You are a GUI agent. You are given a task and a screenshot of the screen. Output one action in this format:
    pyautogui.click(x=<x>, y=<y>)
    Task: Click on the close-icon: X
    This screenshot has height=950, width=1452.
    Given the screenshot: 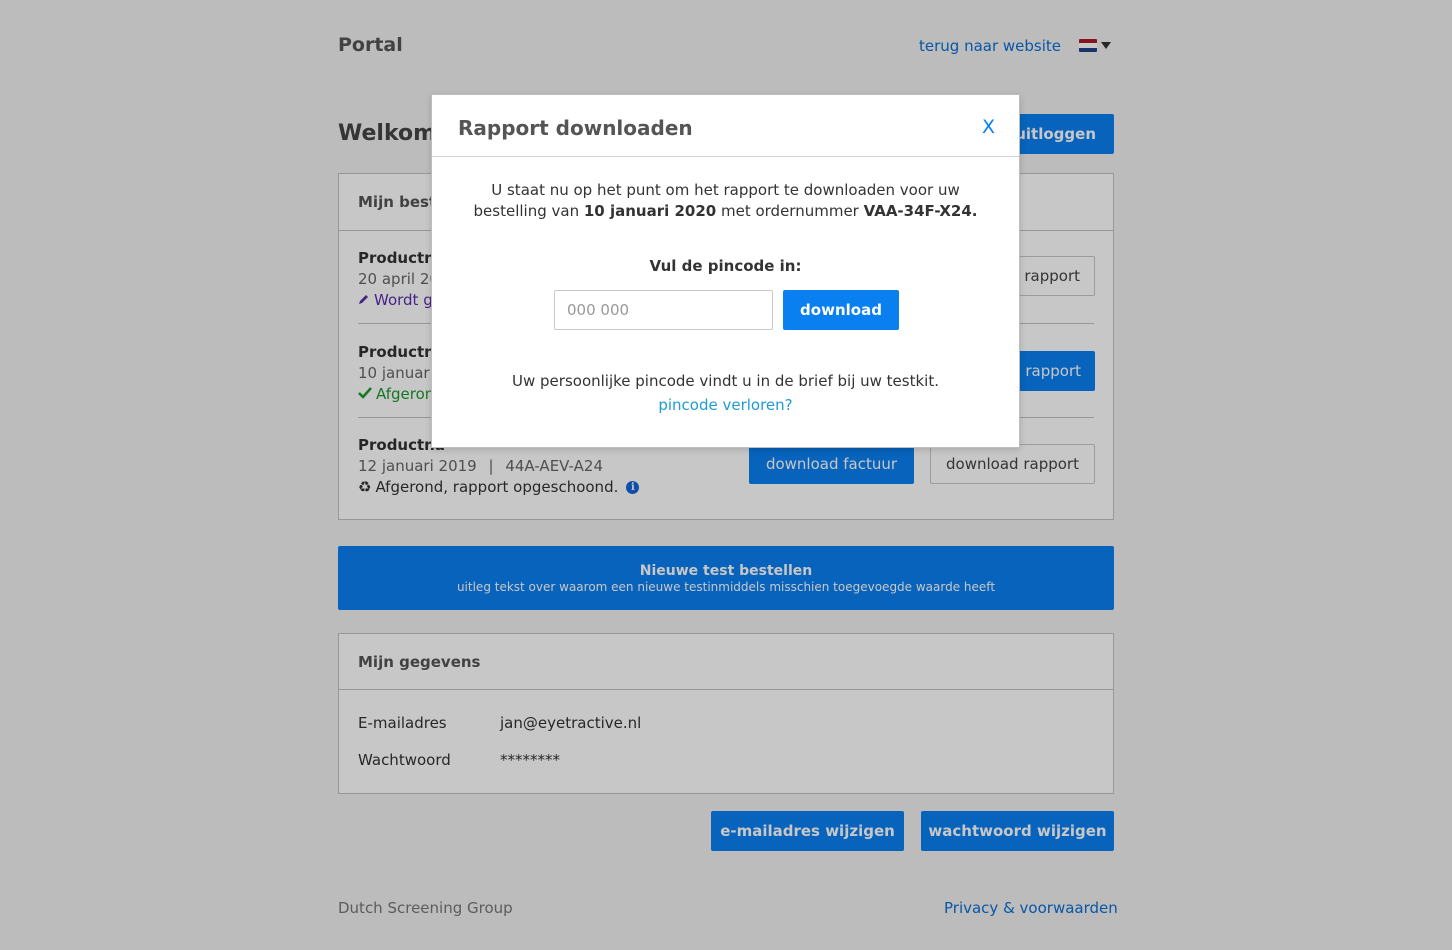 What is the action you would take?
    pyautogui.click(x=988, y=127)
    